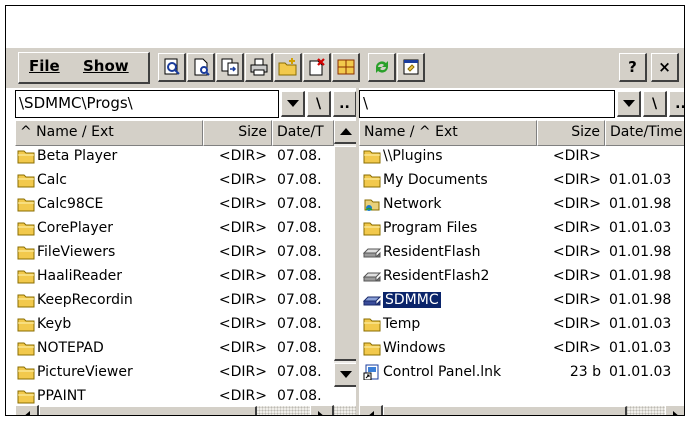 This screenshot has width=690, height=421. I want to click on table-row: \\Plugins <DIR>, so click(521, 158).